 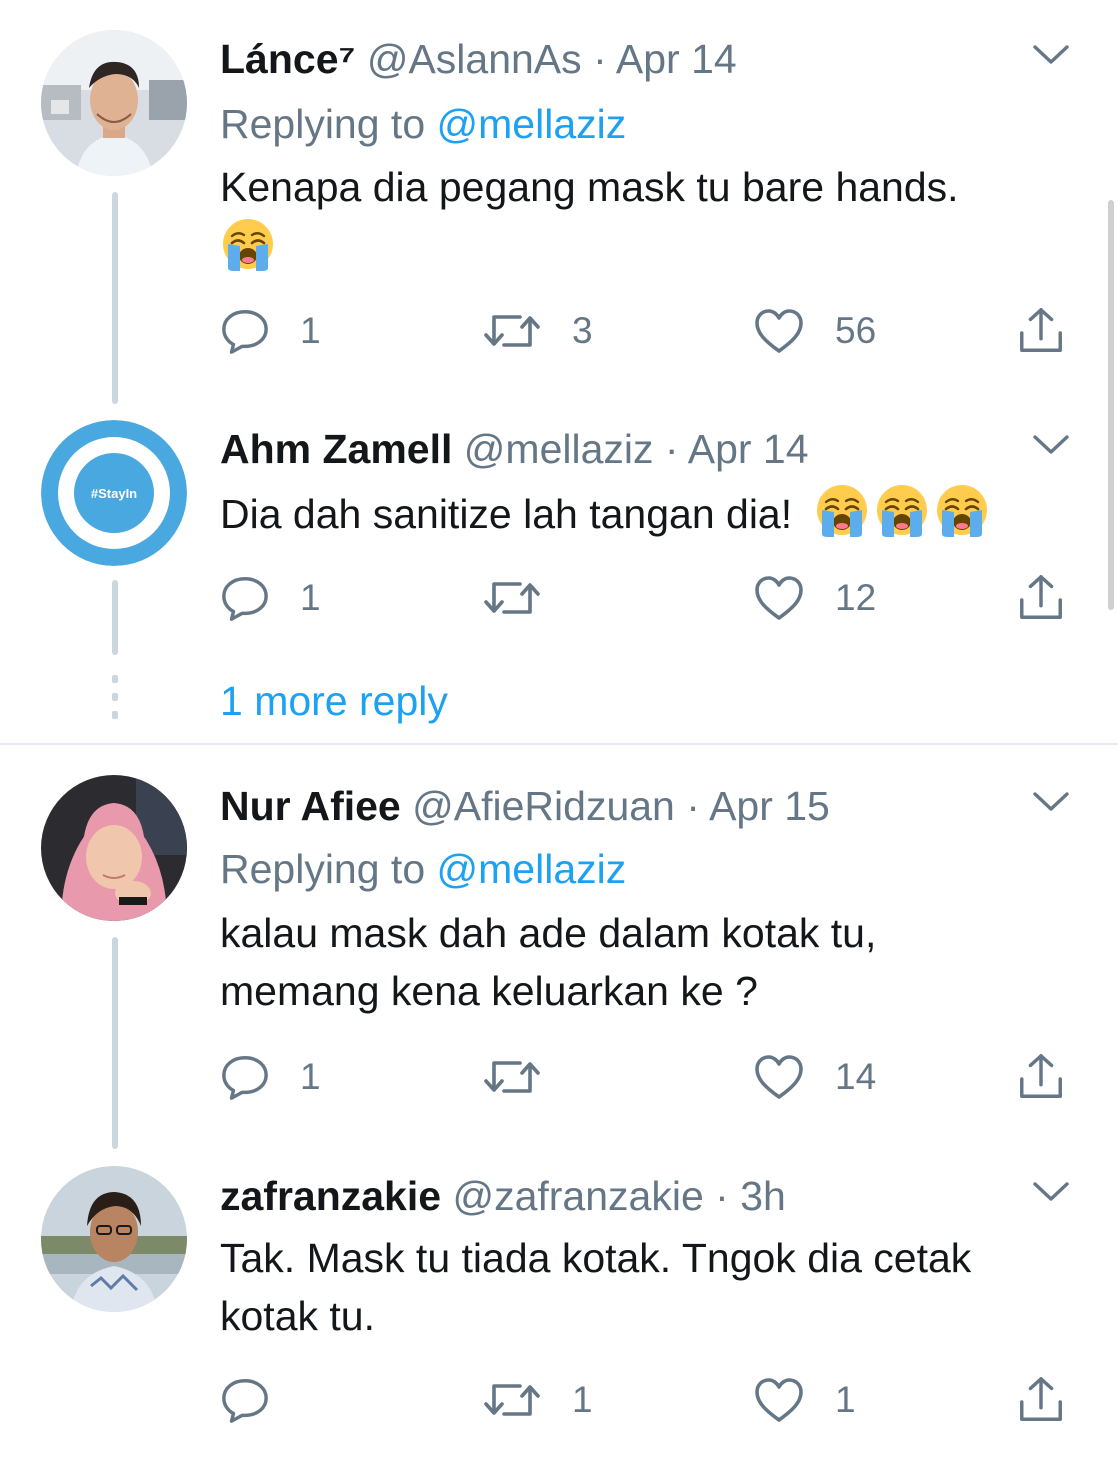 What do you see at coordinates (645, 331) in the screenshot?
I see `tweet-actions: 1 3 56` at bounding box center [645, 331].